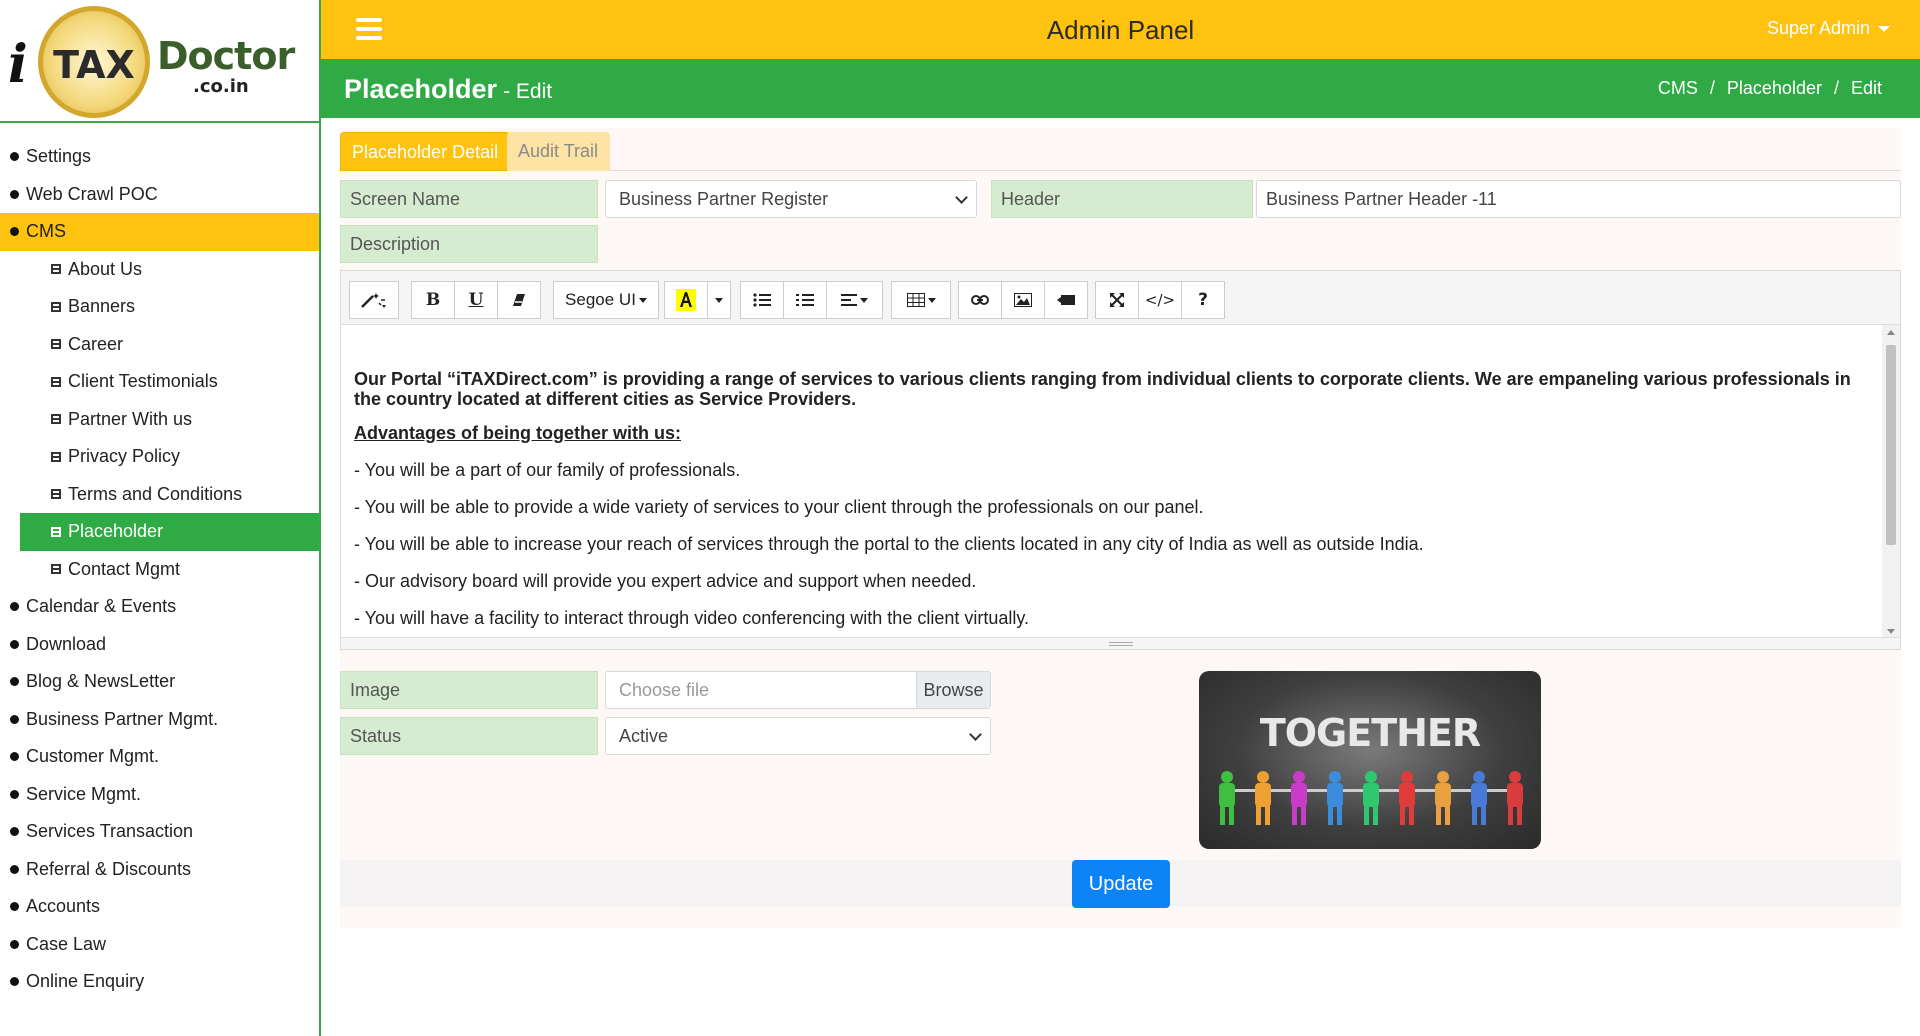 The image size is (1920, 1036). I want to click on unordered-list-icon, so click(762, 300).